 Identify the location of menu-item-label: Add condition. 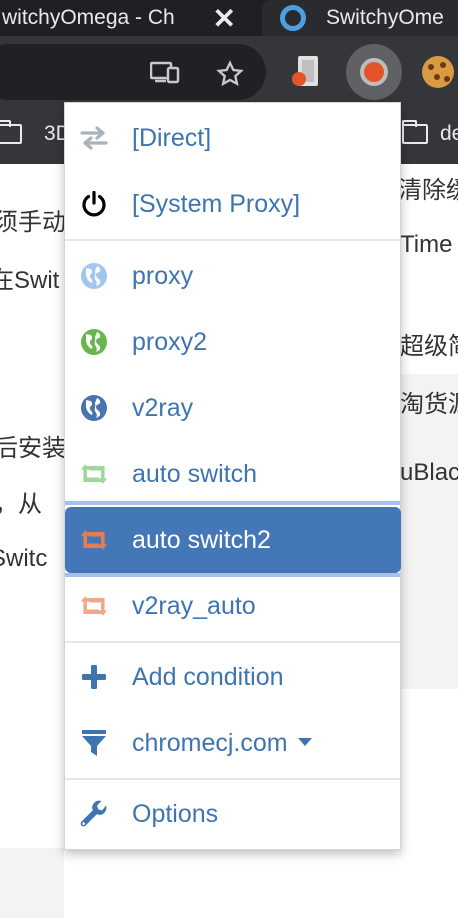
(208, 676).